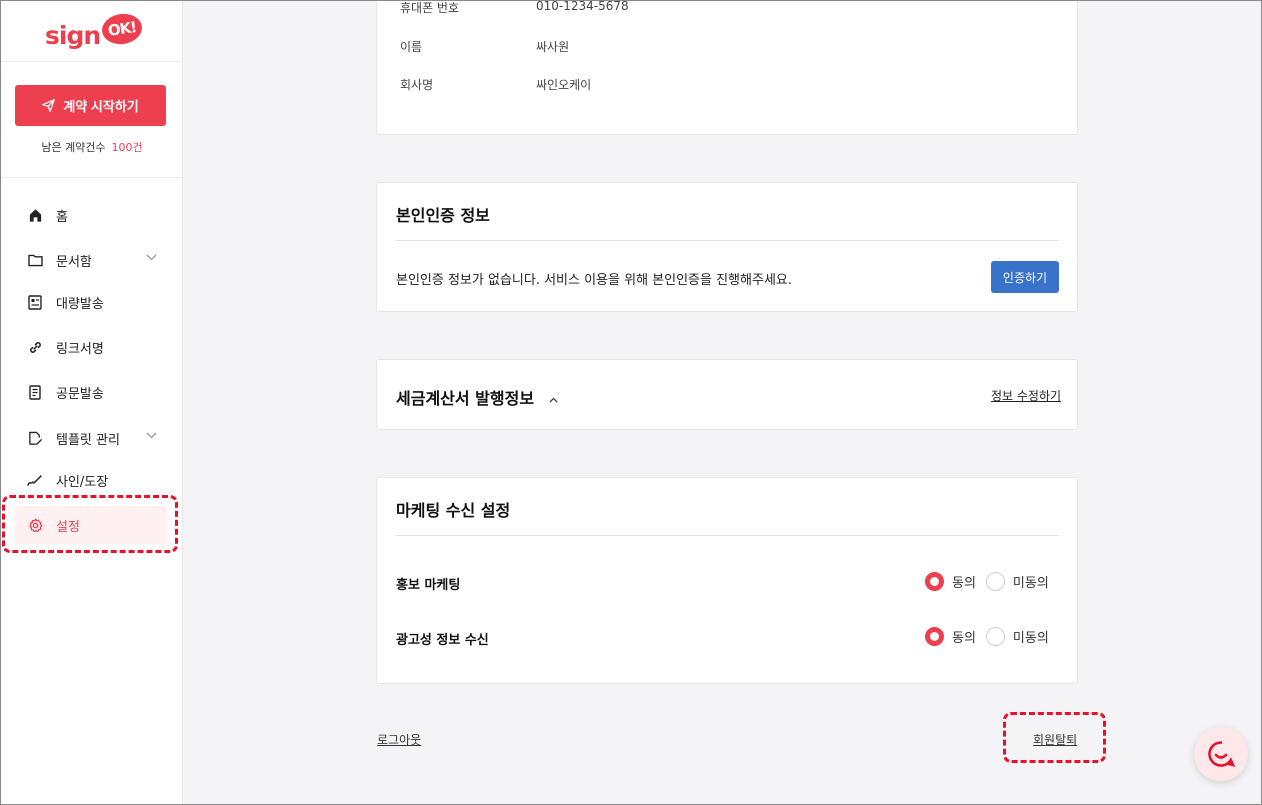 This screenshot has width=1262, height=805. Describe the element at coordinates (399, 739) in the screenshot. I see `logout-link: 로그아웃` at that location.